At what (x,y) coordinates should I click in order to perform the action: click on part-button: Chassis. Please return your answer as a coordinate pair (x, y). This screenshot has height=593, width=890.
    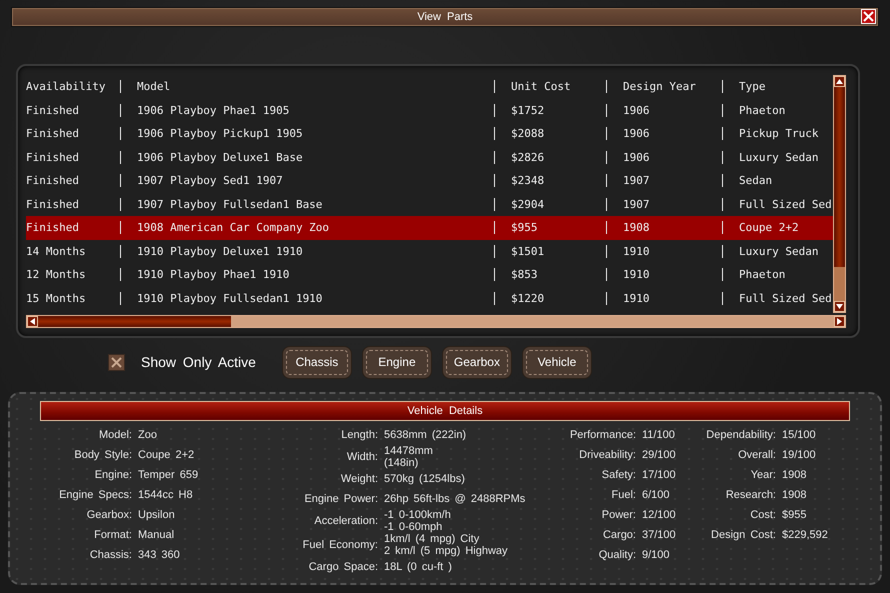
    Looking at the image, I should click on (317, 362).